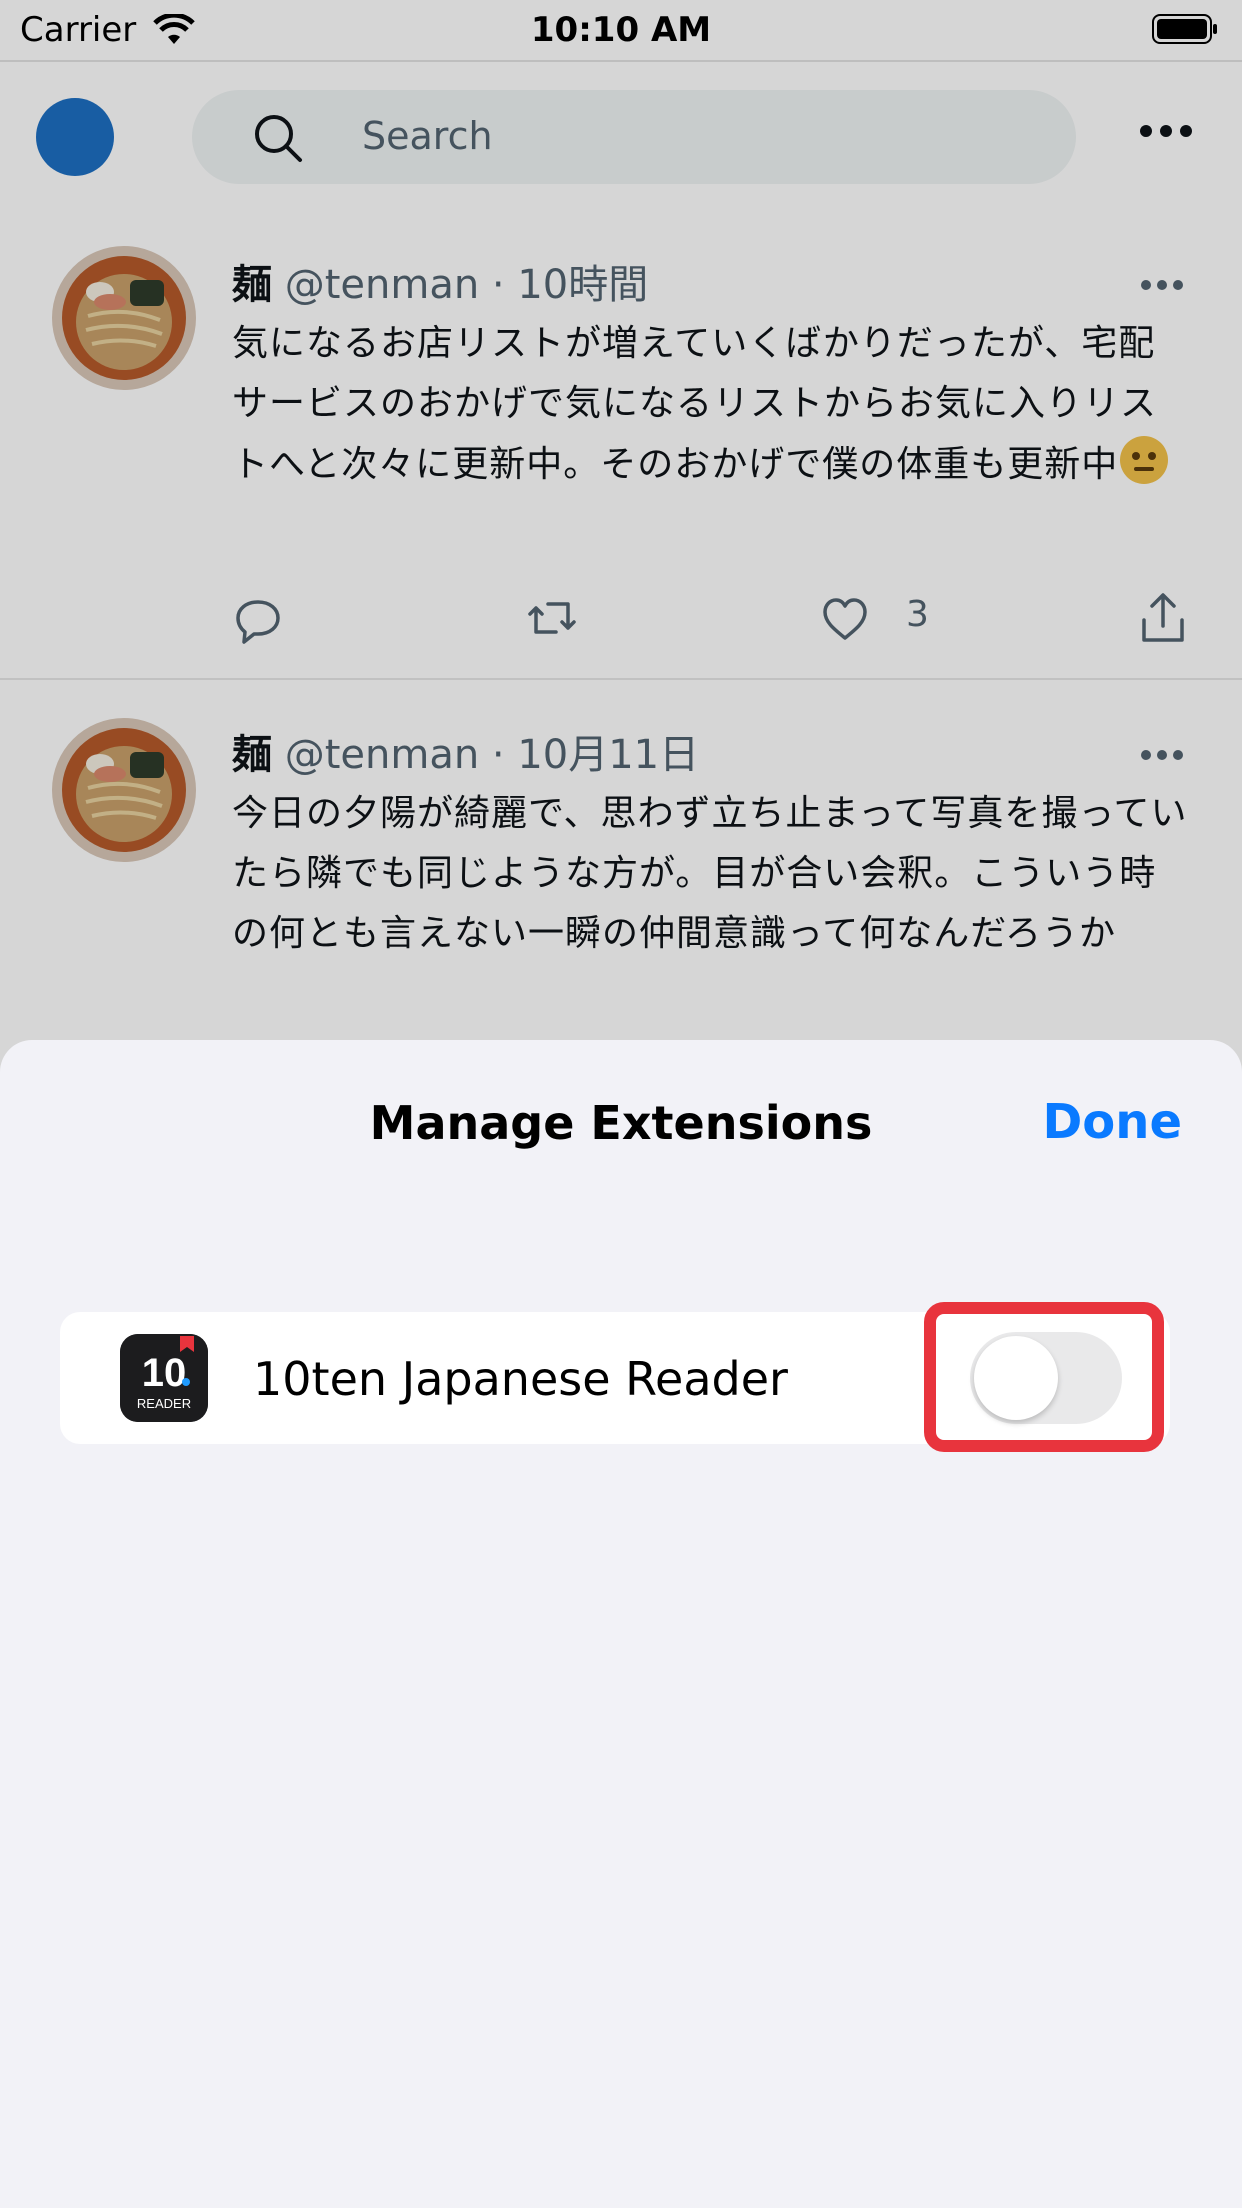 This screenshot has height=2208, width=1242. Describe the element at coordinates (1016, 1378) in the screenshot. I see `toggle-knob` at that location.